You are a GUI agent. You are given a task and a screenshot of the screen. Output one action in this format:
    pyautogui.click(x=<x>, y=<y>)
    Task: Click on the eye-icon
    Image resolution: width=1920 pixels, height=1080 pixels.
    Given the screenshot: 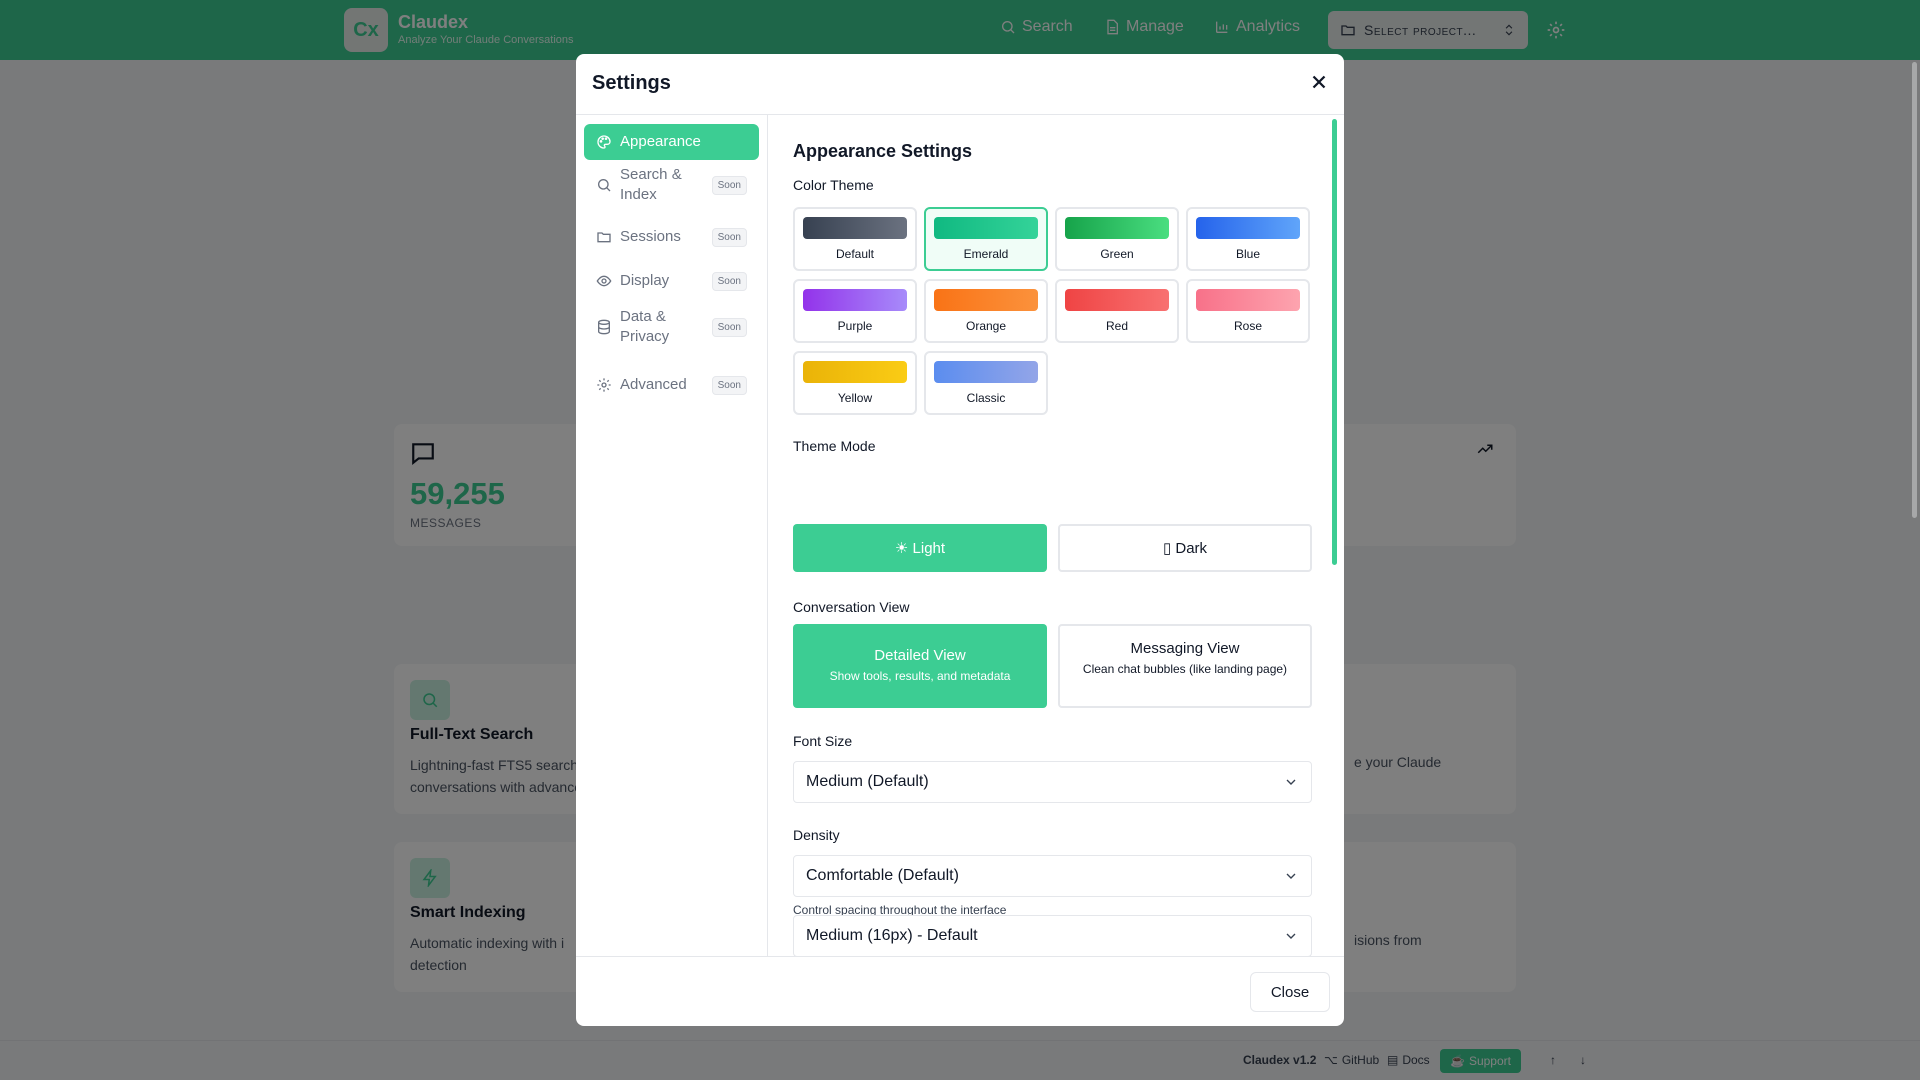 What is the action you would take?
    pyautogui.click(x=604, y=281)
    